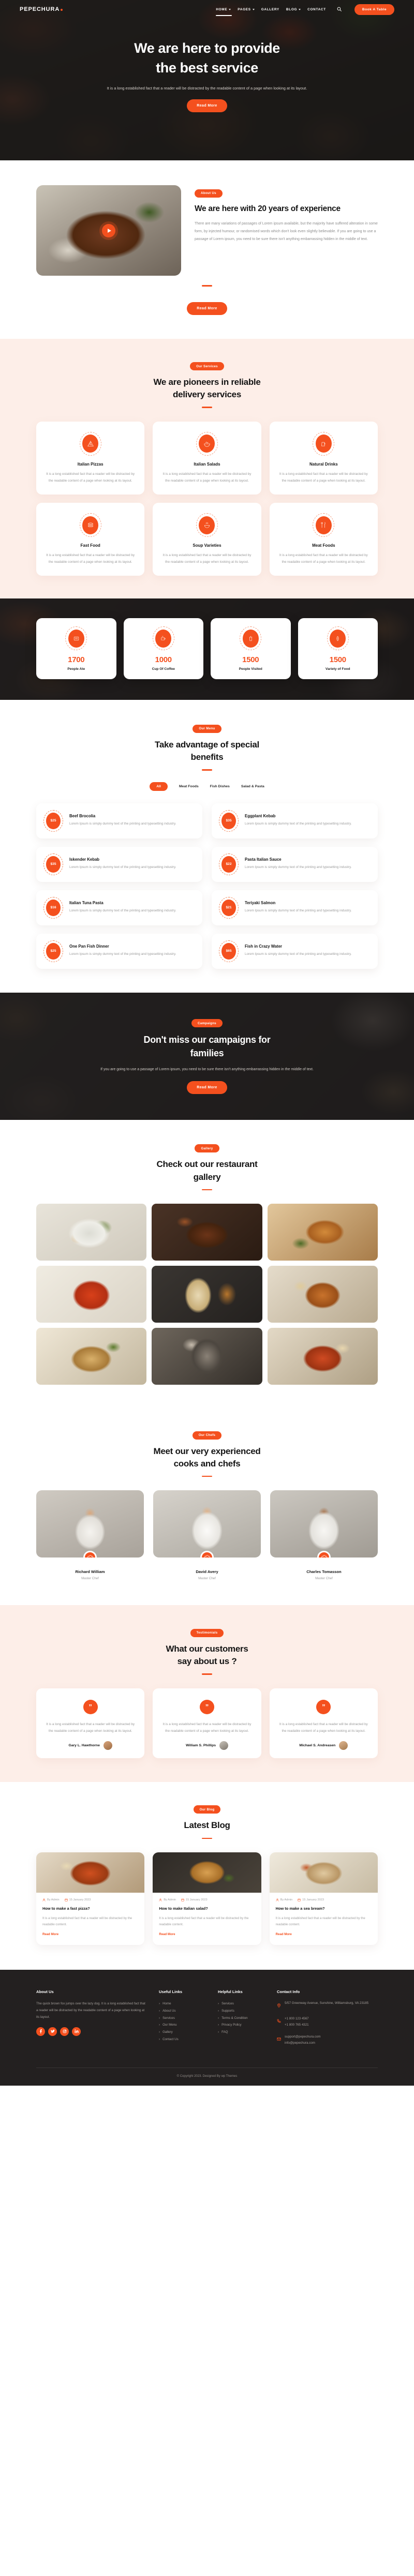 The width and height of the screenshot is (414, 2576). What do you see at coordinates (90, 1909) in the screenshot?
I see `blog-post-title: How to make a fast pizza?` at bounding box center [90, 1909].